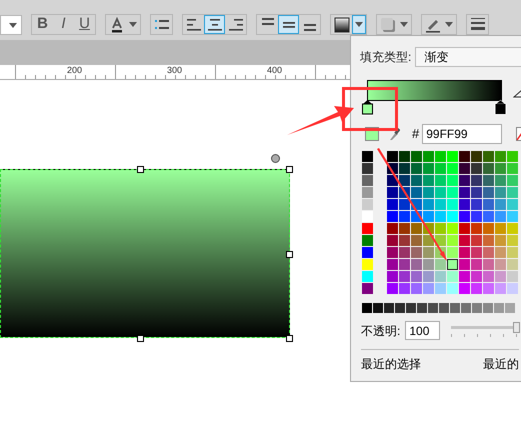 This screenshot has width=521, height=427. Describe the element at coordinates (468, 57) in the screenshot. I see `fill-type-select: 渐变` at that location.